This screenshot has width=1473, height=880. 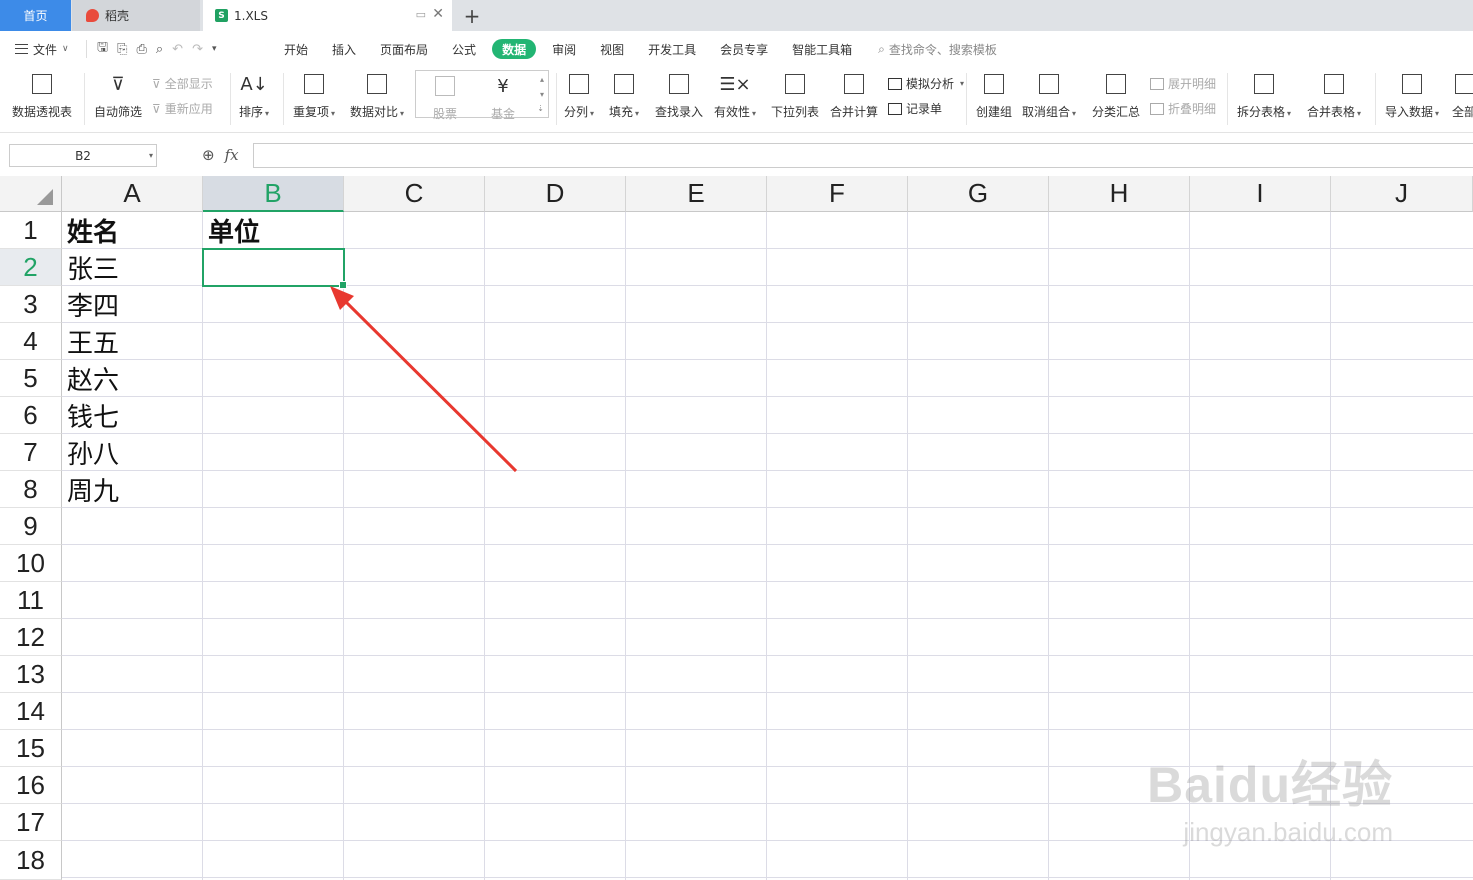 I want to click on name-box-value: B2, so click(x=83, y=155).